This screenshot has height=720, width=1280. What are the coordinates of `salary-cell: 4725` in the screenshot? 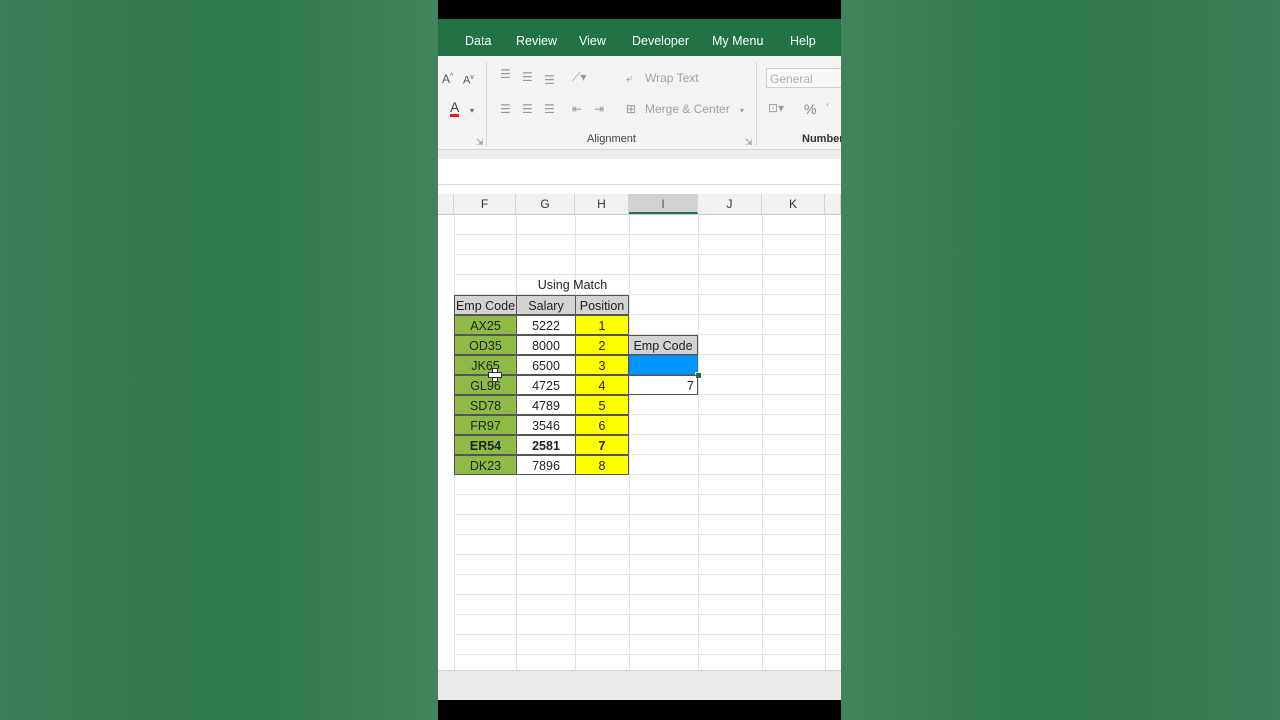 It's located at (546, 385).